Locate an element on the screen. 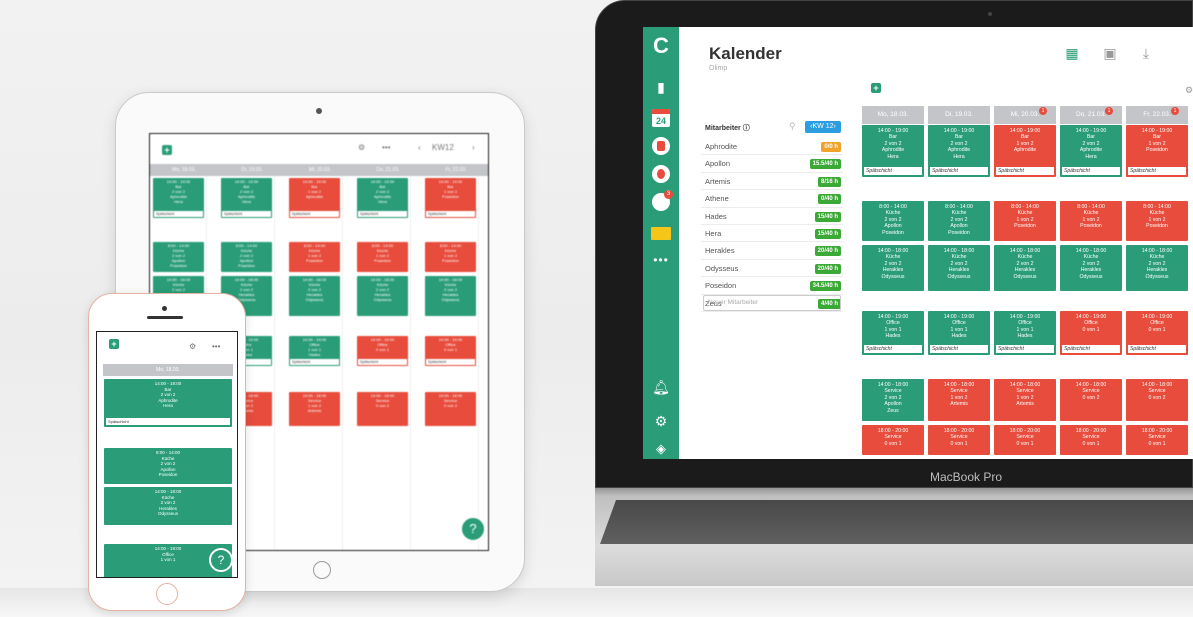 This screenshot has width=1193, height=617. shift-line: Poseidon is located at coordinates (1025, 226).